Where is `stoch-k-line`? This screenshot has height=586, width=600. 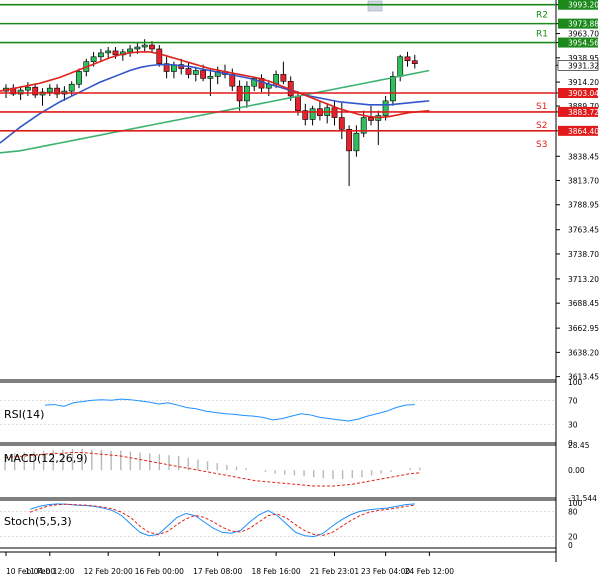
stoch-k-line is located at coordinates (222, 520).